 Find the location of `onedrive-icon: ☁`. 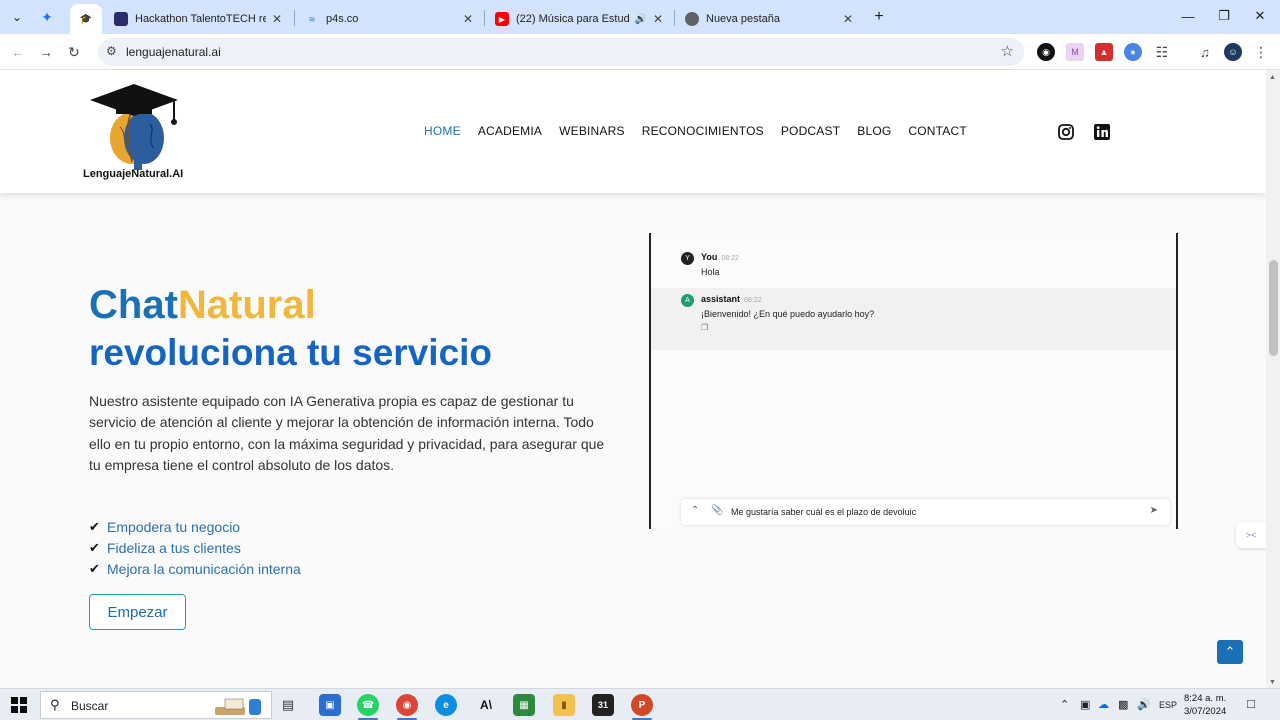

onedrive-icon: ☁ is located at coordinates (1103, 704).